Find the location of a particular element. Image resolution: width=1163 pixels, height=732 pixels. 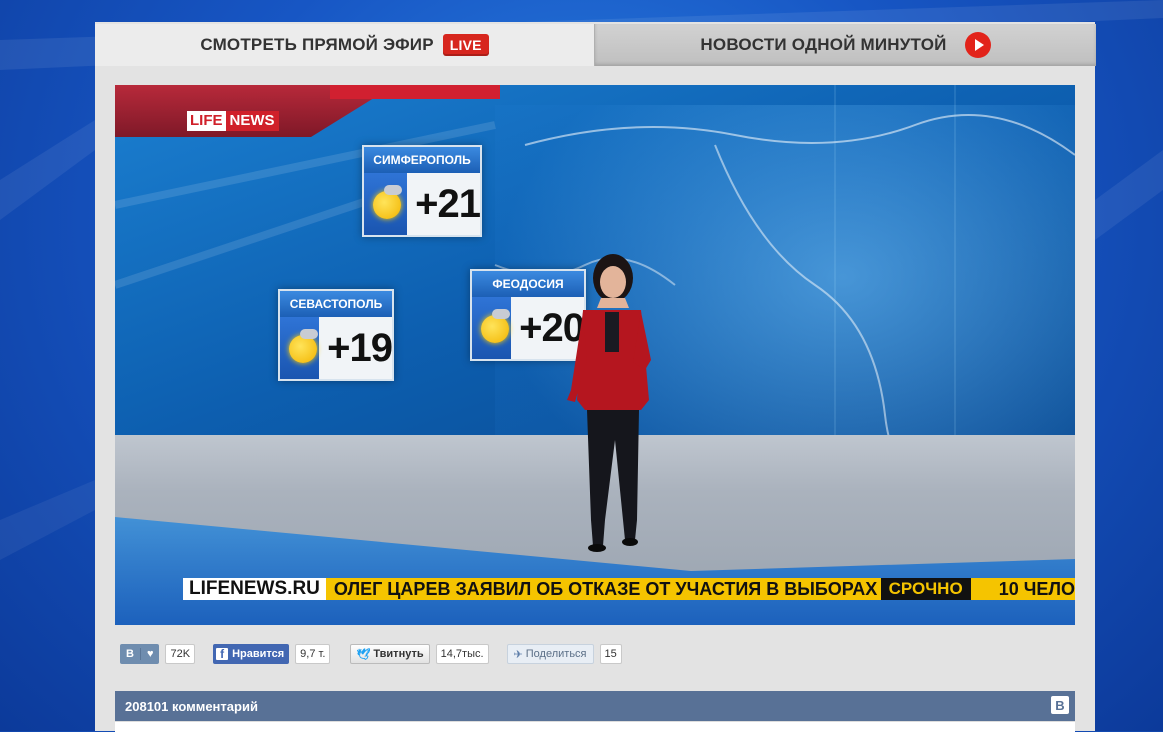

comments-count-title: 208101 комментарий is located at coordinates (191, 706).